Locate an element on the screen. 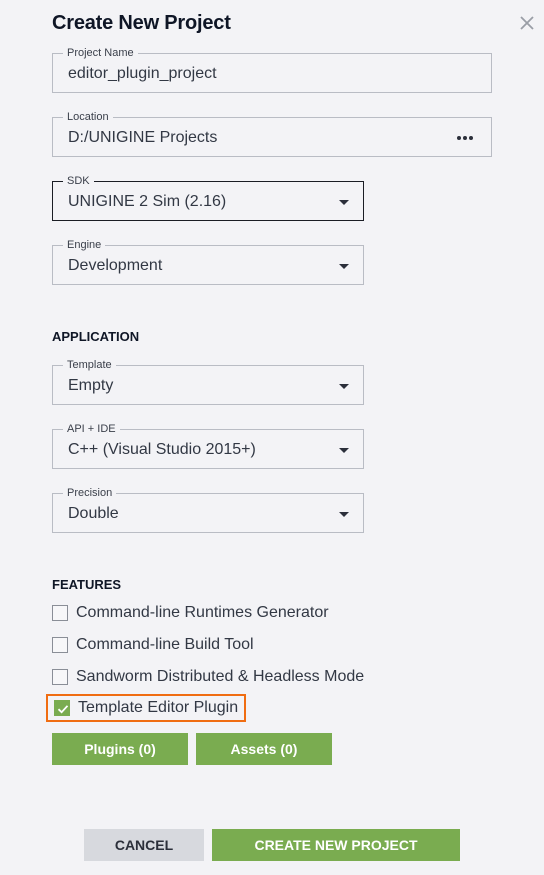 The image size is (544, 875). checkbox-checked is located at coordinates (62, 708).